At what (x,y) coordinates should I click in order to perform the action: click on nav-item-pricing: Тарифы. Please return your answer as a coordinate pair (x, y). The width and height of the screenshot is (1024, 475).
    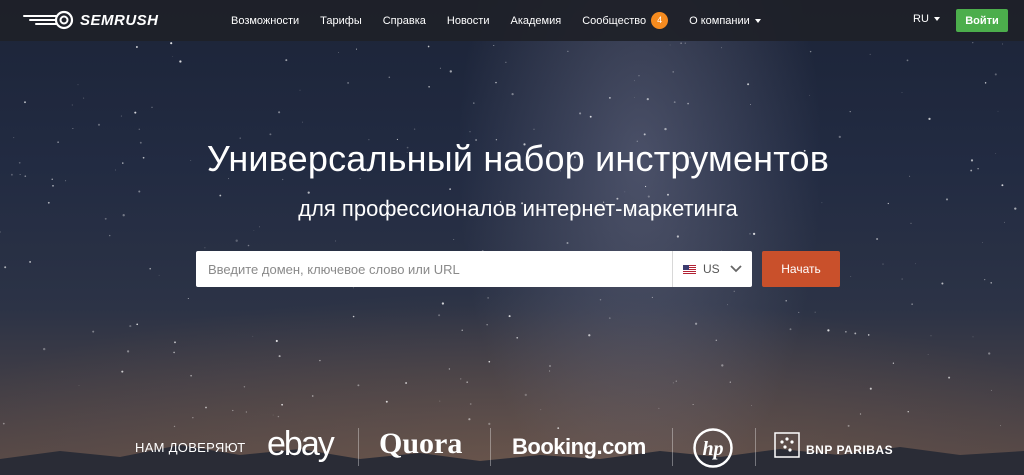
    Looking at the image, I should click on (341, 21).